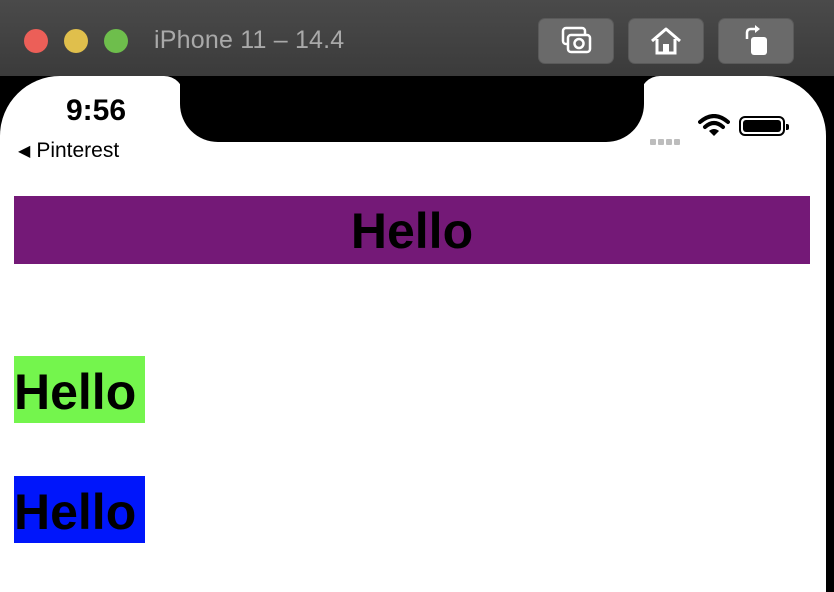 The height and width of the screenshot is (592, 834). I want to click on cellular-signal-icon, so click(666, 141).